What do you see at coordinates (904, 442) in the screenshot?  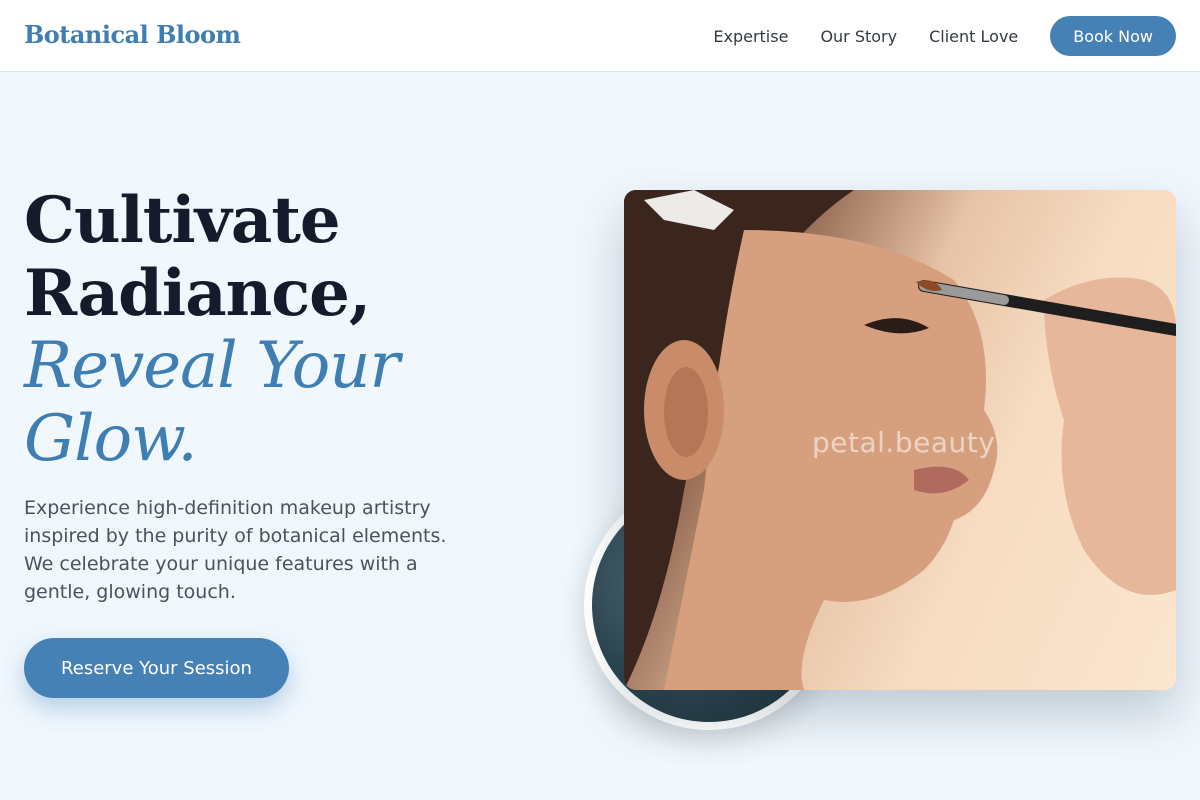 I see `photo-watermark: petal.beauty` at bounding box center [904, 442].